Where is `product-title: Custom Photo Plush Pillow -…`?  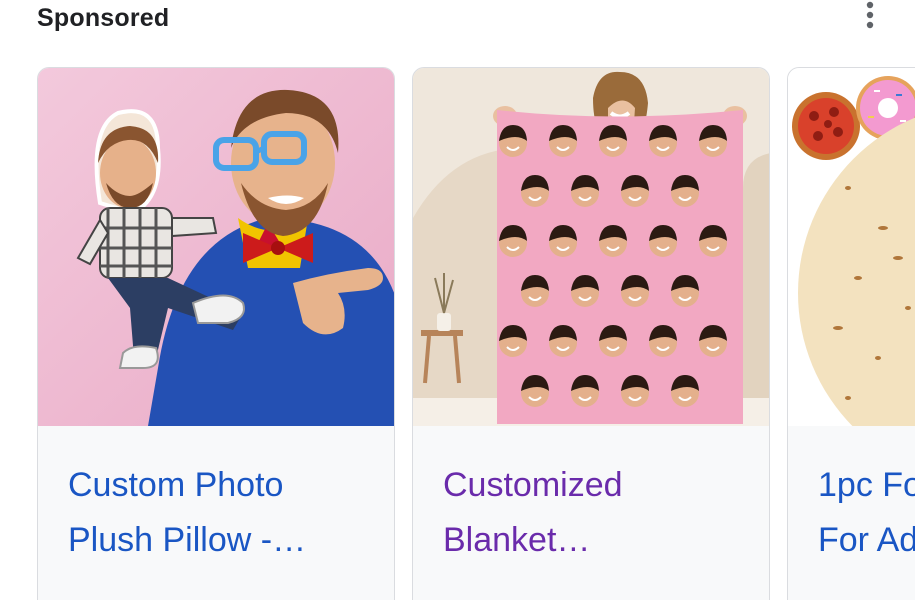
product-title: Custom Photo Plush Pillow -… is located at coordinates (218, 513).